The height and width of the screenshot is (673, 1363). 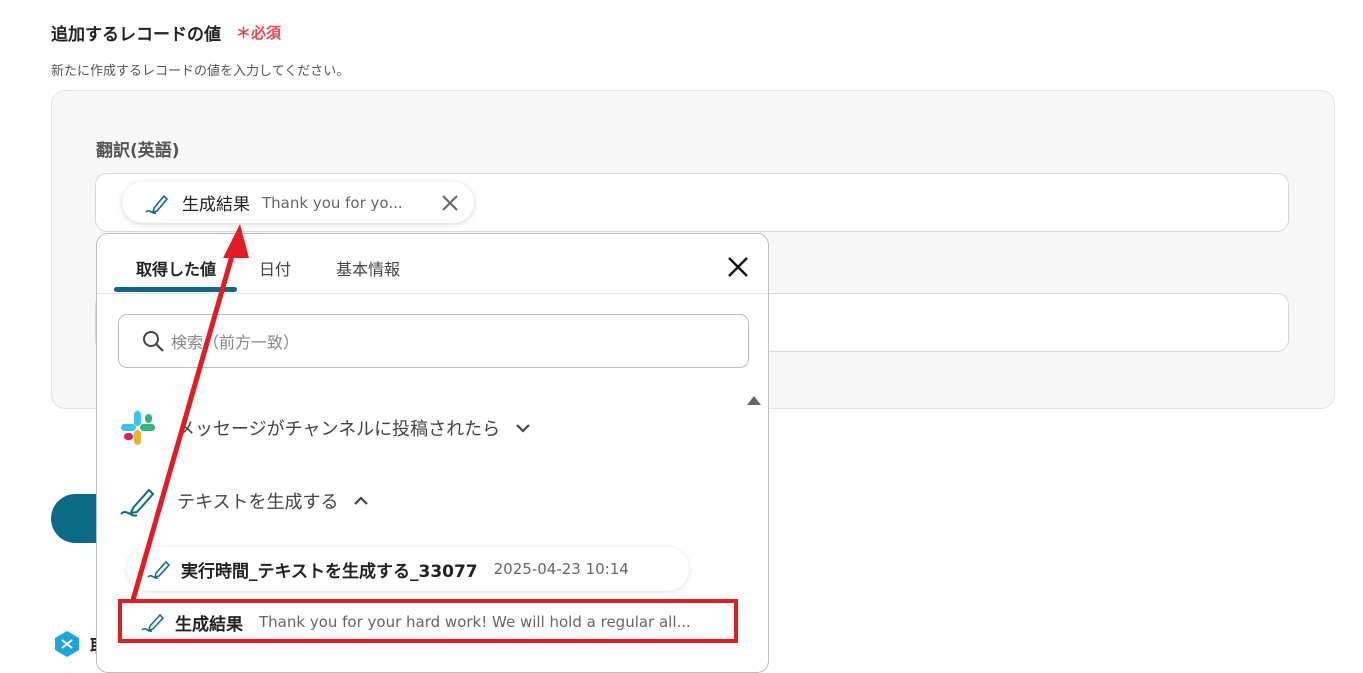 I want to click on group-slack-trigger: メッセージがチャンネルに投稿されたら, so click(x=325, y=428).